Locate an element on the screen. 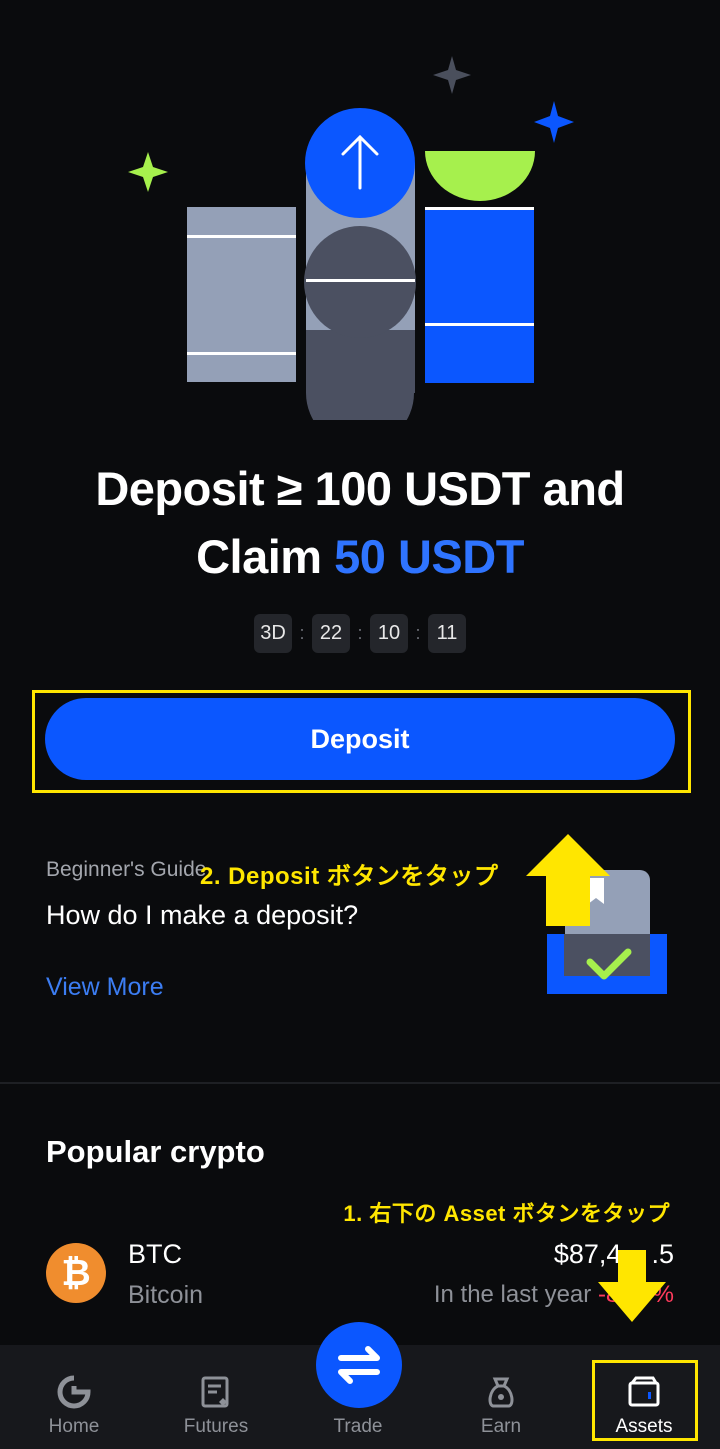 This screenshot has height=1449, width=720. tab-label-earn: Earn is located at coordinates (501, 1426).